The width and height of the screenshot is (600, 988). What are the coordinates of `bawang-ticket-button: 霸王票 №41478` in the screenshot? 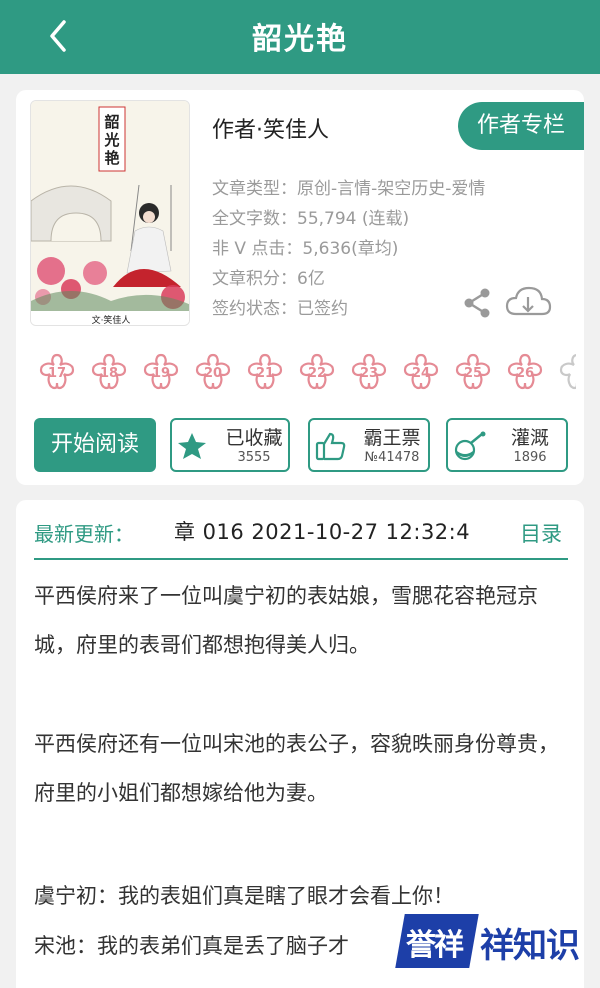 It's located at (369, 445).